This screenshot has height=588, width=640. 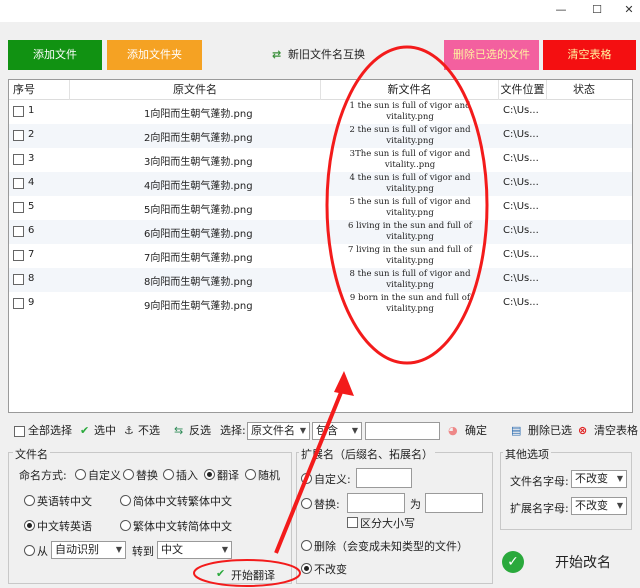 I want to click on row-index: 9, so click(x=31, y=302).